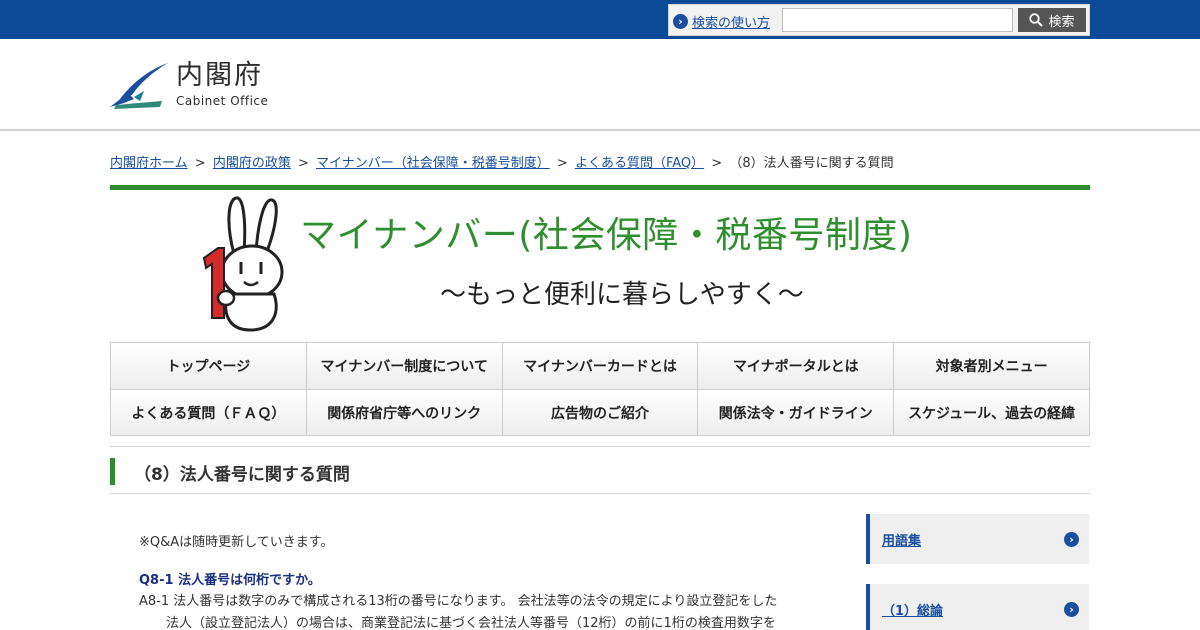 This screenshot has width=1200, height=630. Describe the element at coordinates (606, 235) in the screenshot. I see `banner-title: マイナンバー(社会保障・税番号制度)` at that location.